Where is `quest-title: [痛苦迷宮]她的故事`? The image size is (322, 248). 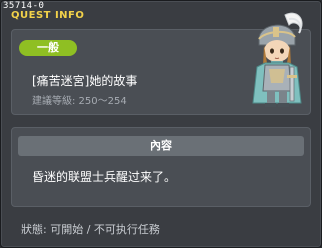
quest-title: [痛苦迷宮]她的故事 is located at coordinates (85, 81).